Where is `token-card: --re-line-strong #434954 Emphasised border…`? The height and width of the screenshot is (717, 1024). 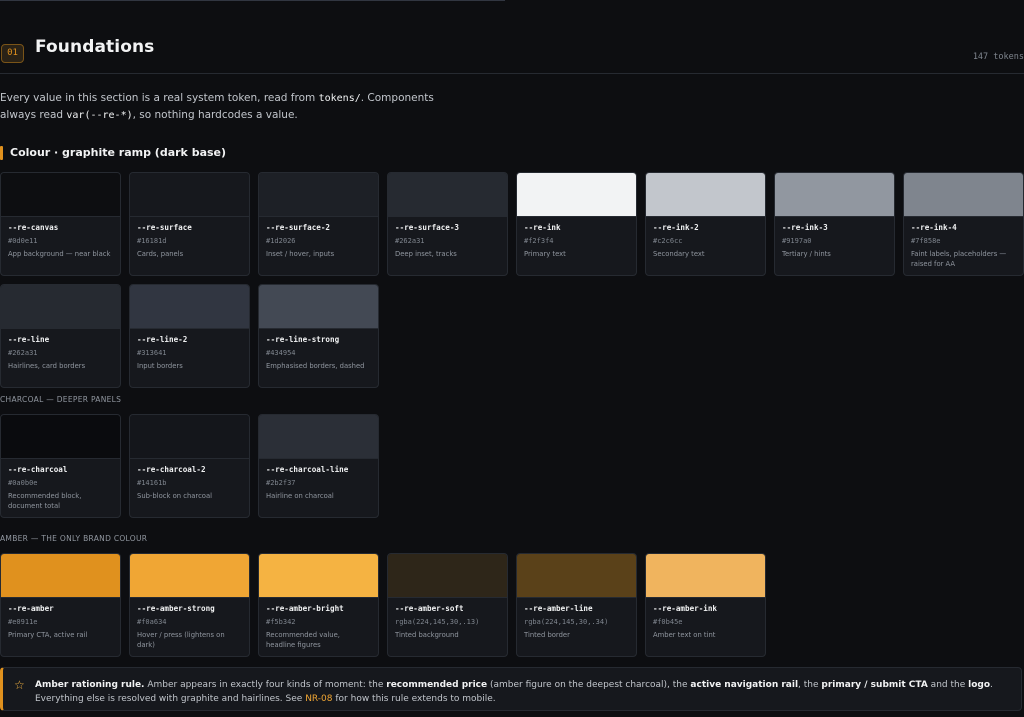 token-card: --re-line-strong #434954 Emphasised border… is located at coordinates (318, 336).